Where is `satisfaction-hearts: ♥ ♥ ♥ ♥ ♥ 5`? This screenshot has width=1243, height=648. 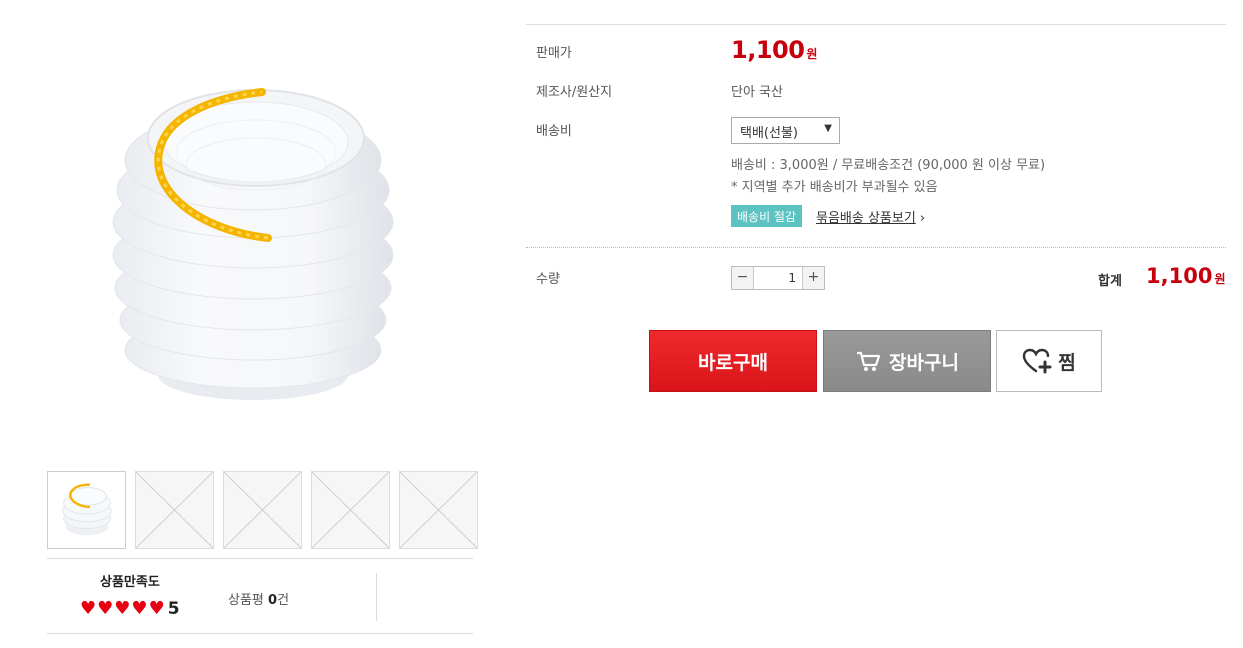
satisfaction-hearts: ♥ ♥ ♥ ♥ ♥ 5 is located at coordinates (130, 609).